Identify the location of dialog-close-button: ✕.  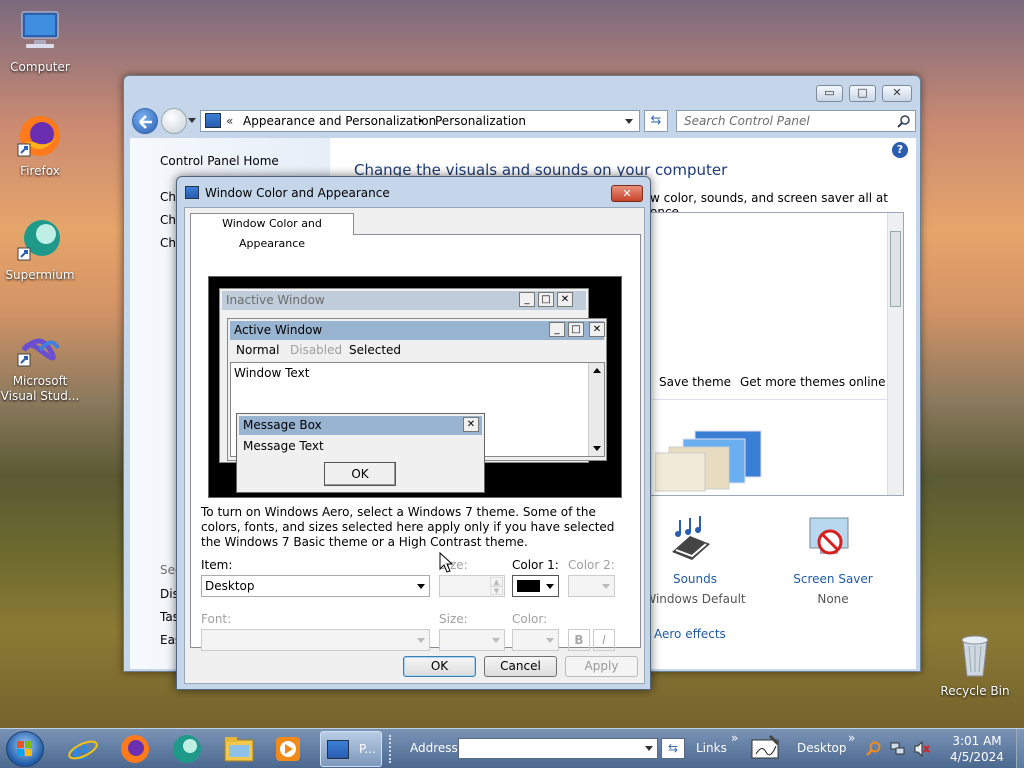
(627, 193).